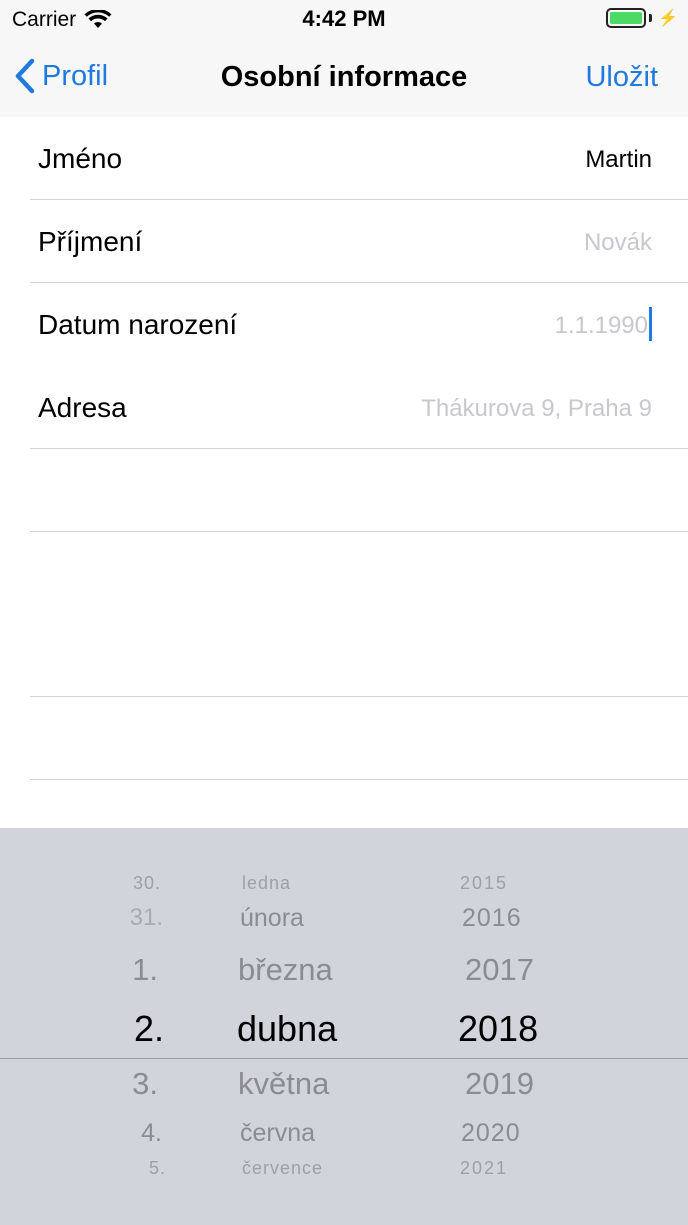  I want to click on save-button: Uložit, so click(621, 77).